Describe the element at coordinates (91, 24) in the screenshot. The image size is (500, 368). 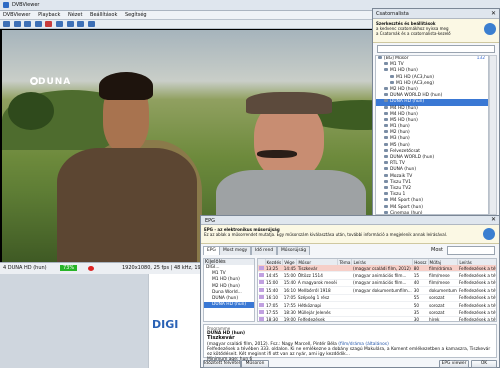
I see `fullscreen-icon` at that location.